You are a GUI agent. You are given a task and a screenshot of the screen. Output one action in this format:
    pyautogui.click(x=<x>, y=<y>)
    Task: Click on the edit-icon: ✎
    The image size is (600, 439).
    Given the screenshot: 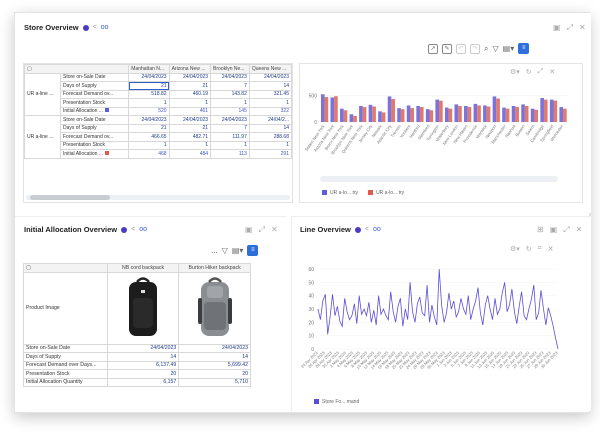 What is the action you would take?
    pyautogui.click(x=447, y=48)
    